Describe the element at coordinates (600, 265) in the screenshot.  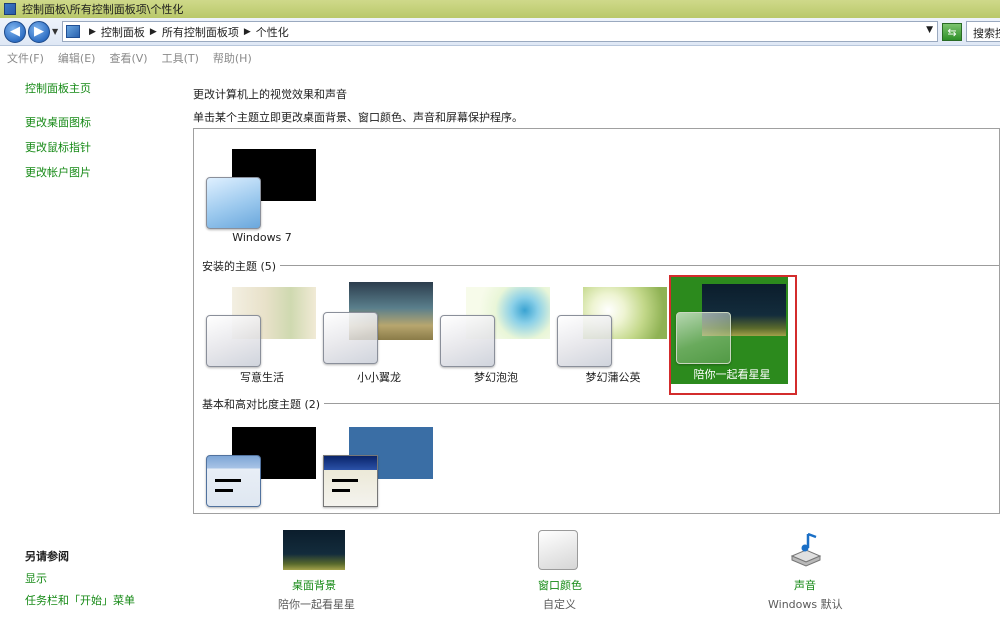
I see `group-divider` at that location.